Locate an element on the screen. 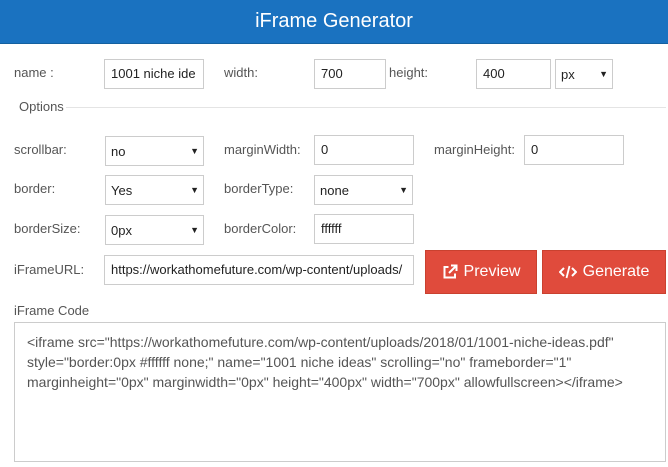 This screenshot has width=668, height=467. border-select: Yes ▼ is located at coordinates (154, 190).